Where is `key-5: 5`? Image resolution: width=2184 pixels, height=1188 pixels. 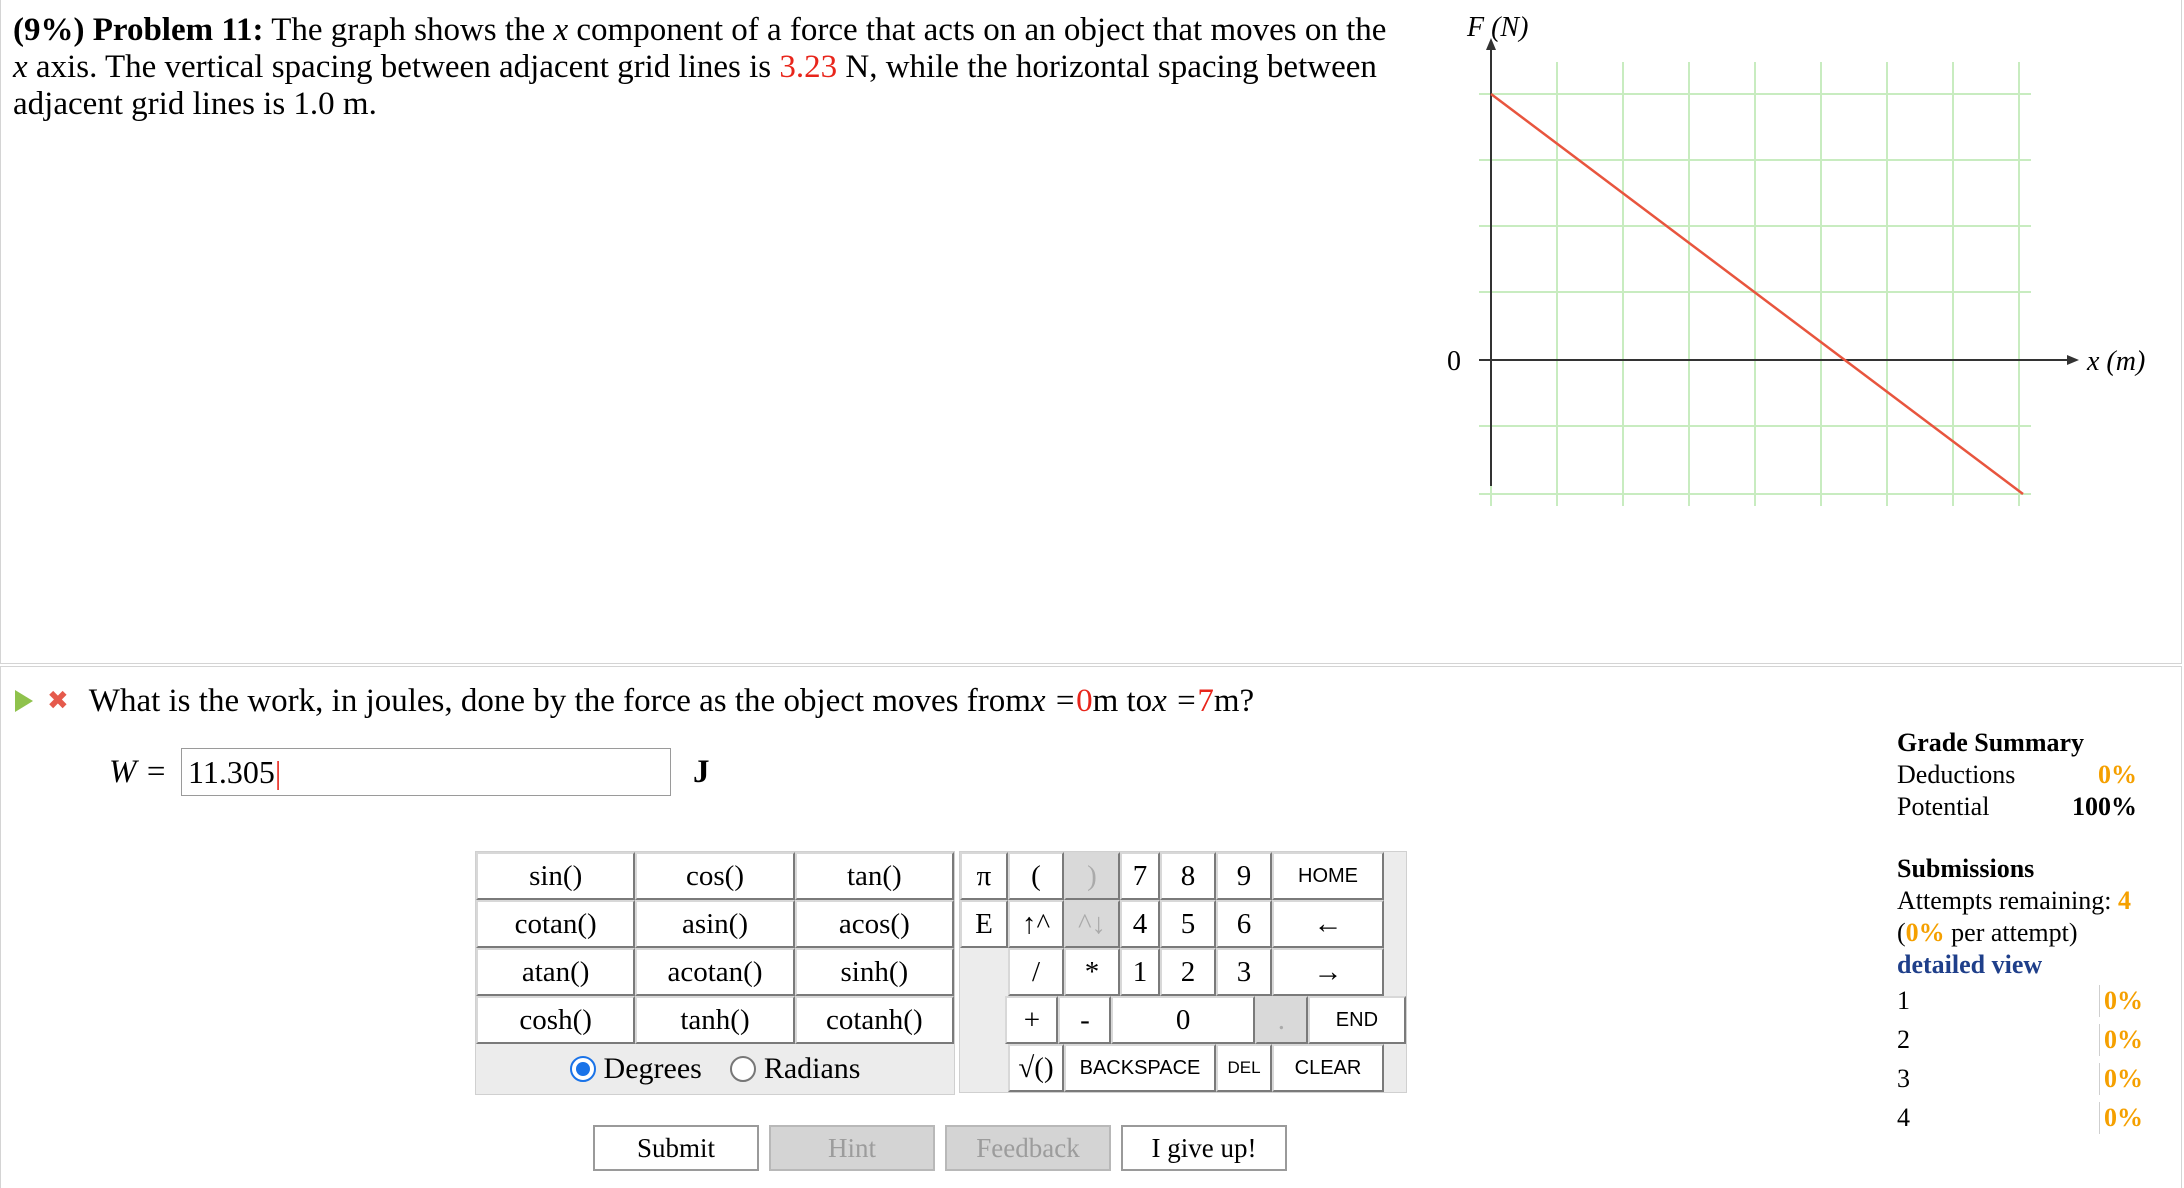 key-5: 5 is located at coordinates (1188, 924).